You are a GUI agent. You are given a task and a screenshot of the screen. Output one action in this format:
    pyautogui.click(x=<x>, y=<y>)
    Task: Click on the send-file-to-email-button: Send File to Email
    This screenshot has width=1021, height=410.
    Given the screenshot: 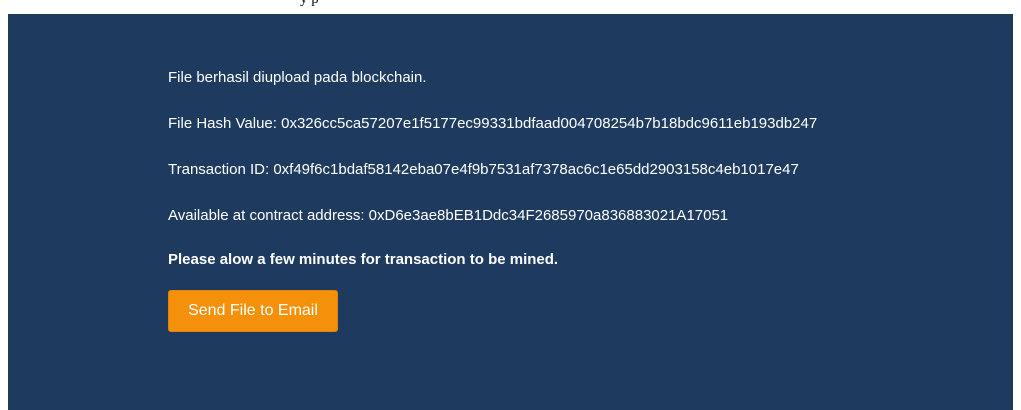 What is the action you would take?
    pyautogui.click(x=253, y=311)
    